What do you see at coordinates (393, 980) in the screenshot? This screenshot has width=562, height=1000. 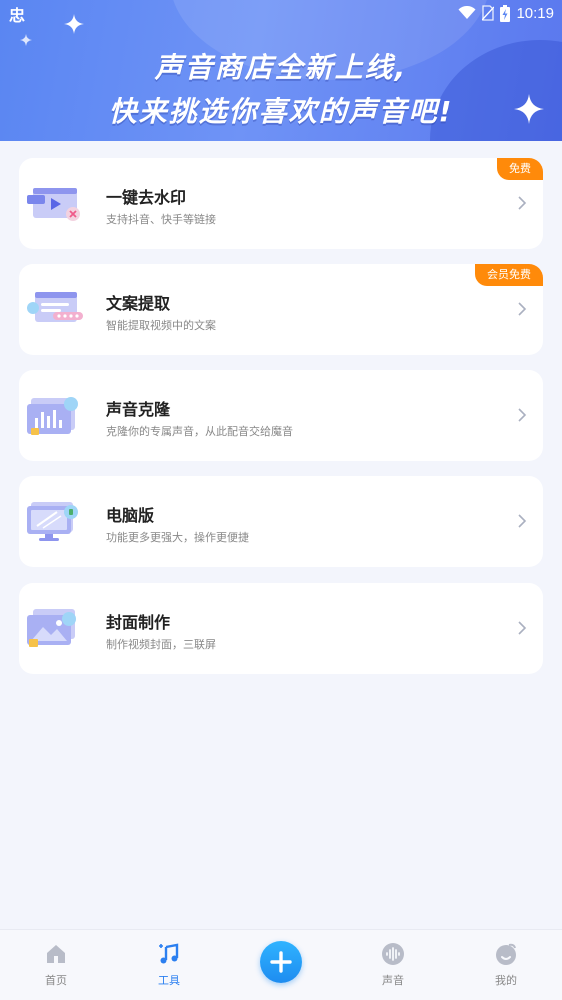 I see `nav-label: 声音` at bounding box center [393, 980].